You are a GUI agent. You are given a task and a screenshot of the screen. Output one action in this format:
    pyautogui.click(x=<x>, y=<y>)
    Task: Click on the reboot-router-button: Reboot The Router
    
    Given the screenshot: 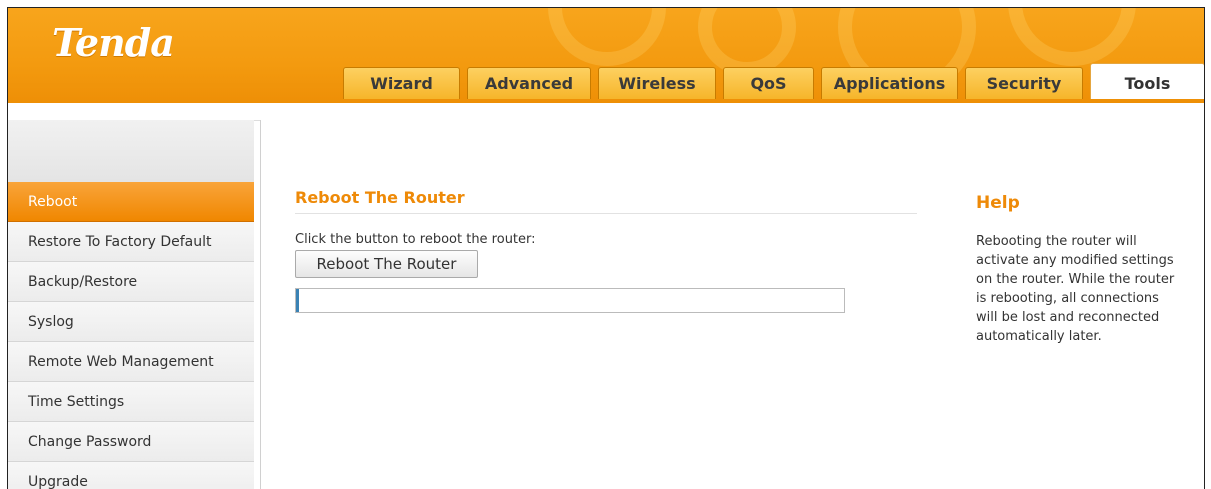 What is the action you would take?
    pyautogui.click(x=386, y=264)
    